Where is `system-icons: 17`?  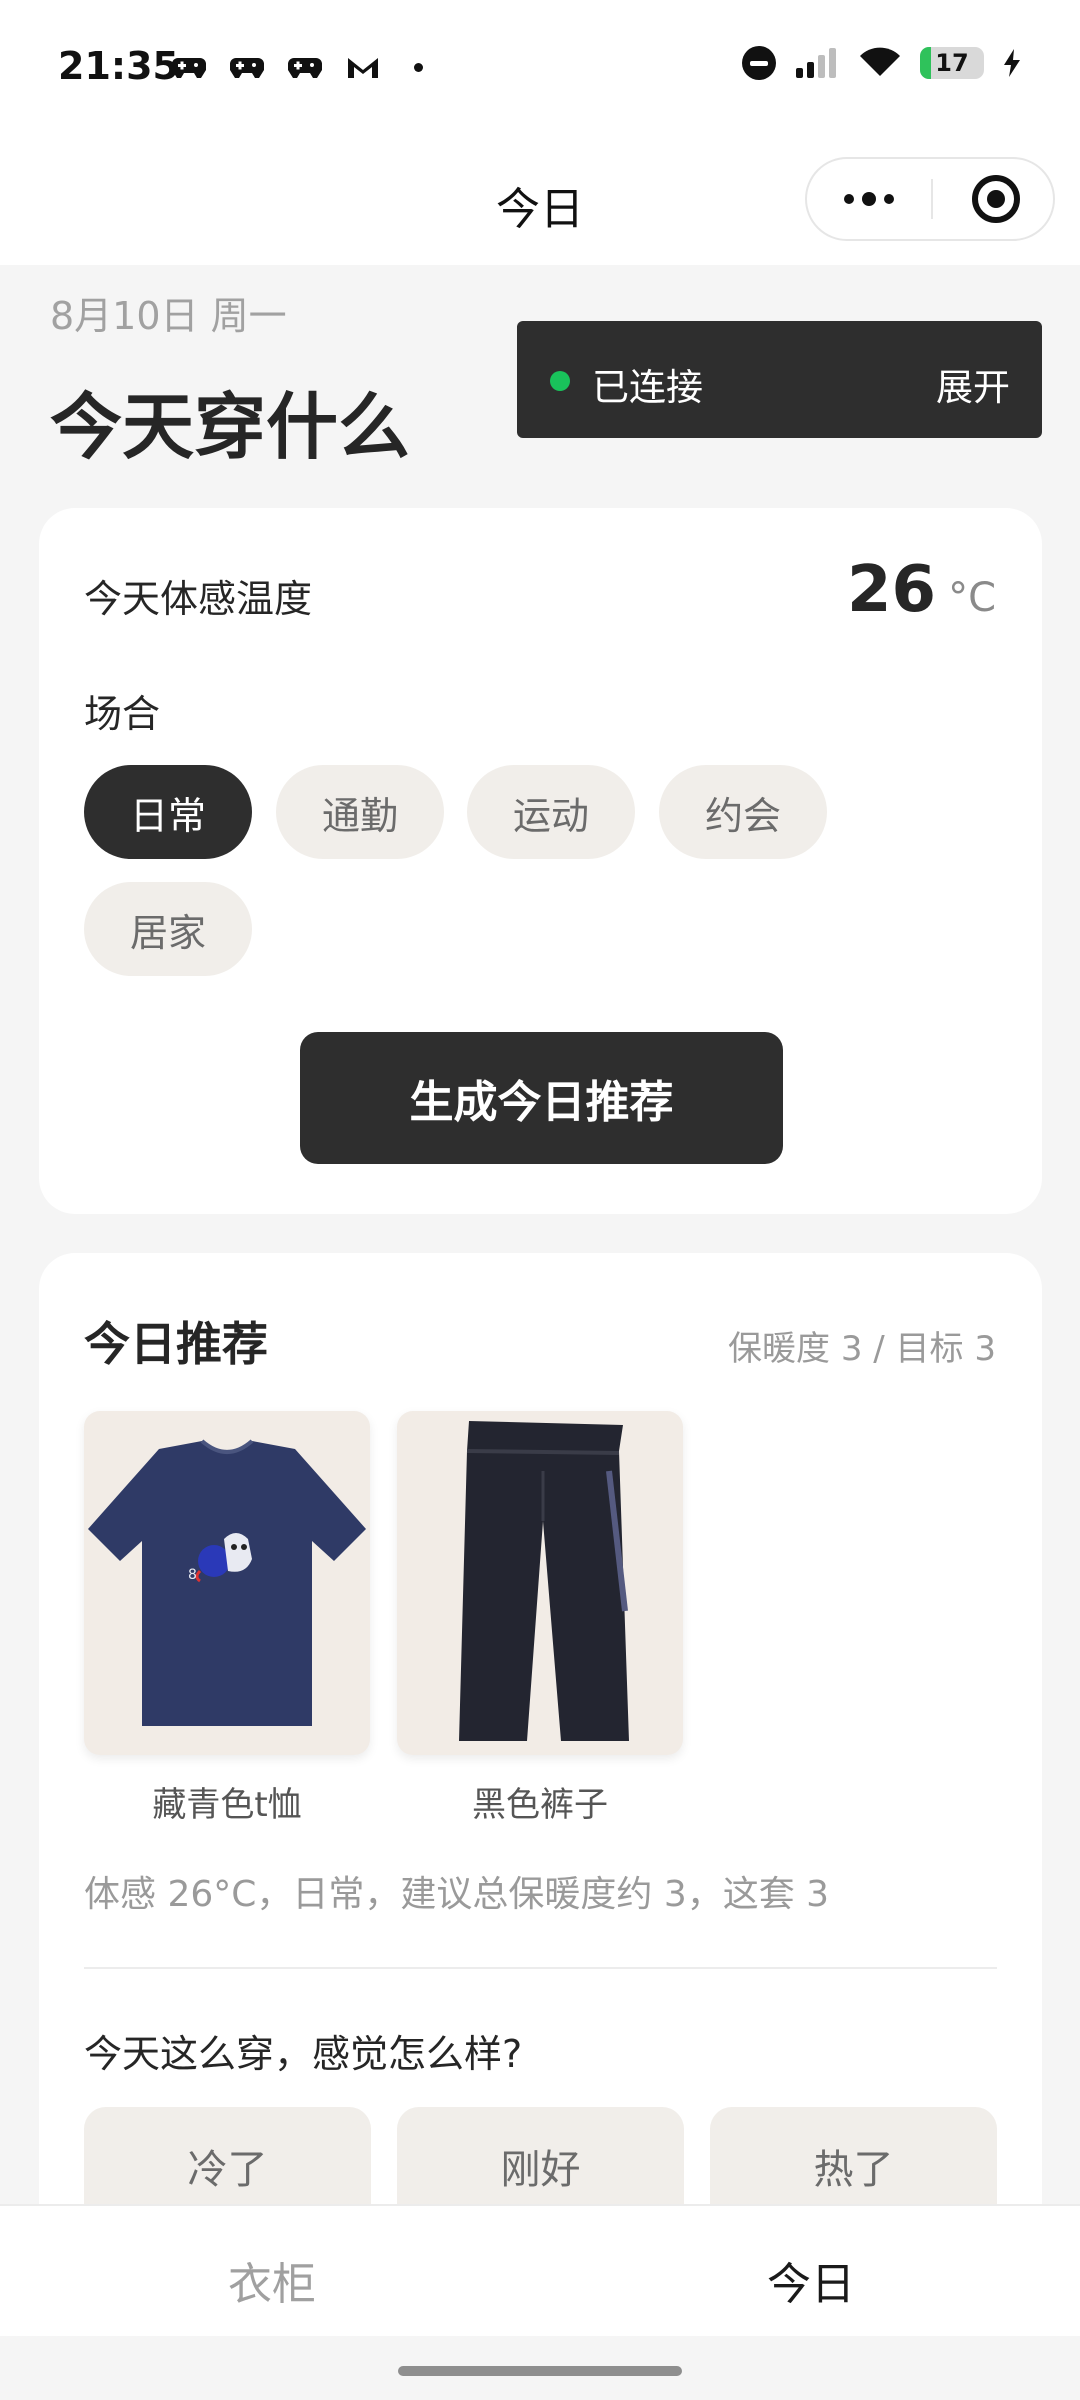 system-icons: 17 is located at coordinates (882, 63).